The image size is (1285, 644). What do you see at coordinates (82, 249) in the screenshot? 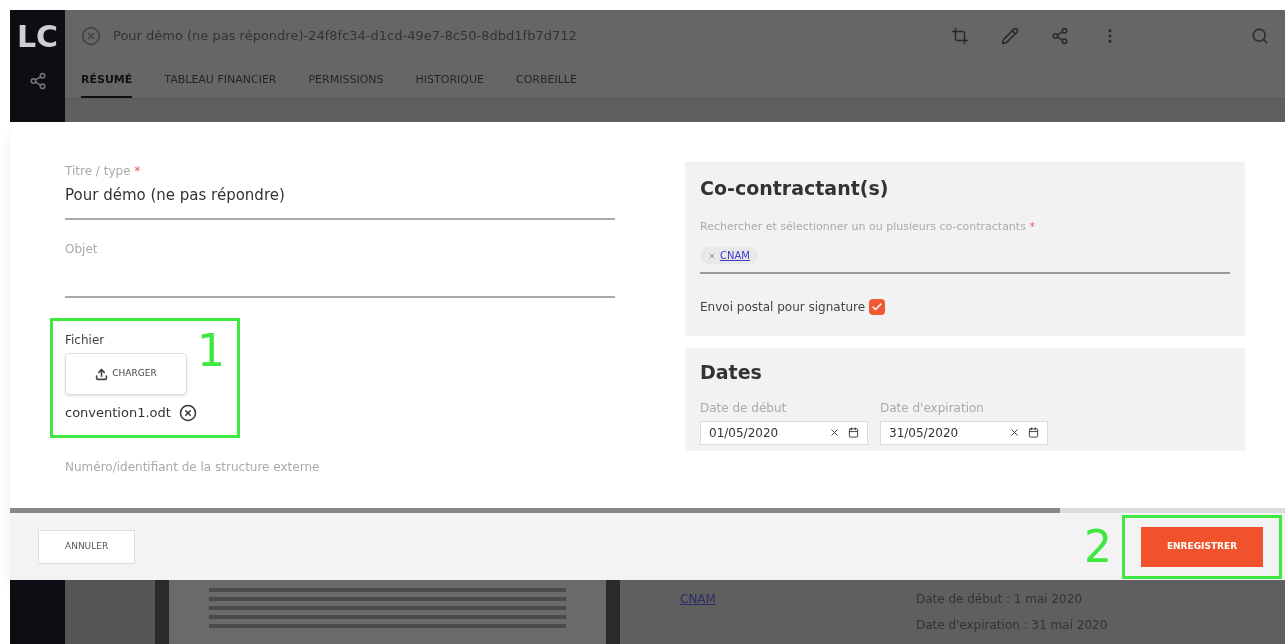
I see `field-label: Objet` at bounding box center [82, 249].